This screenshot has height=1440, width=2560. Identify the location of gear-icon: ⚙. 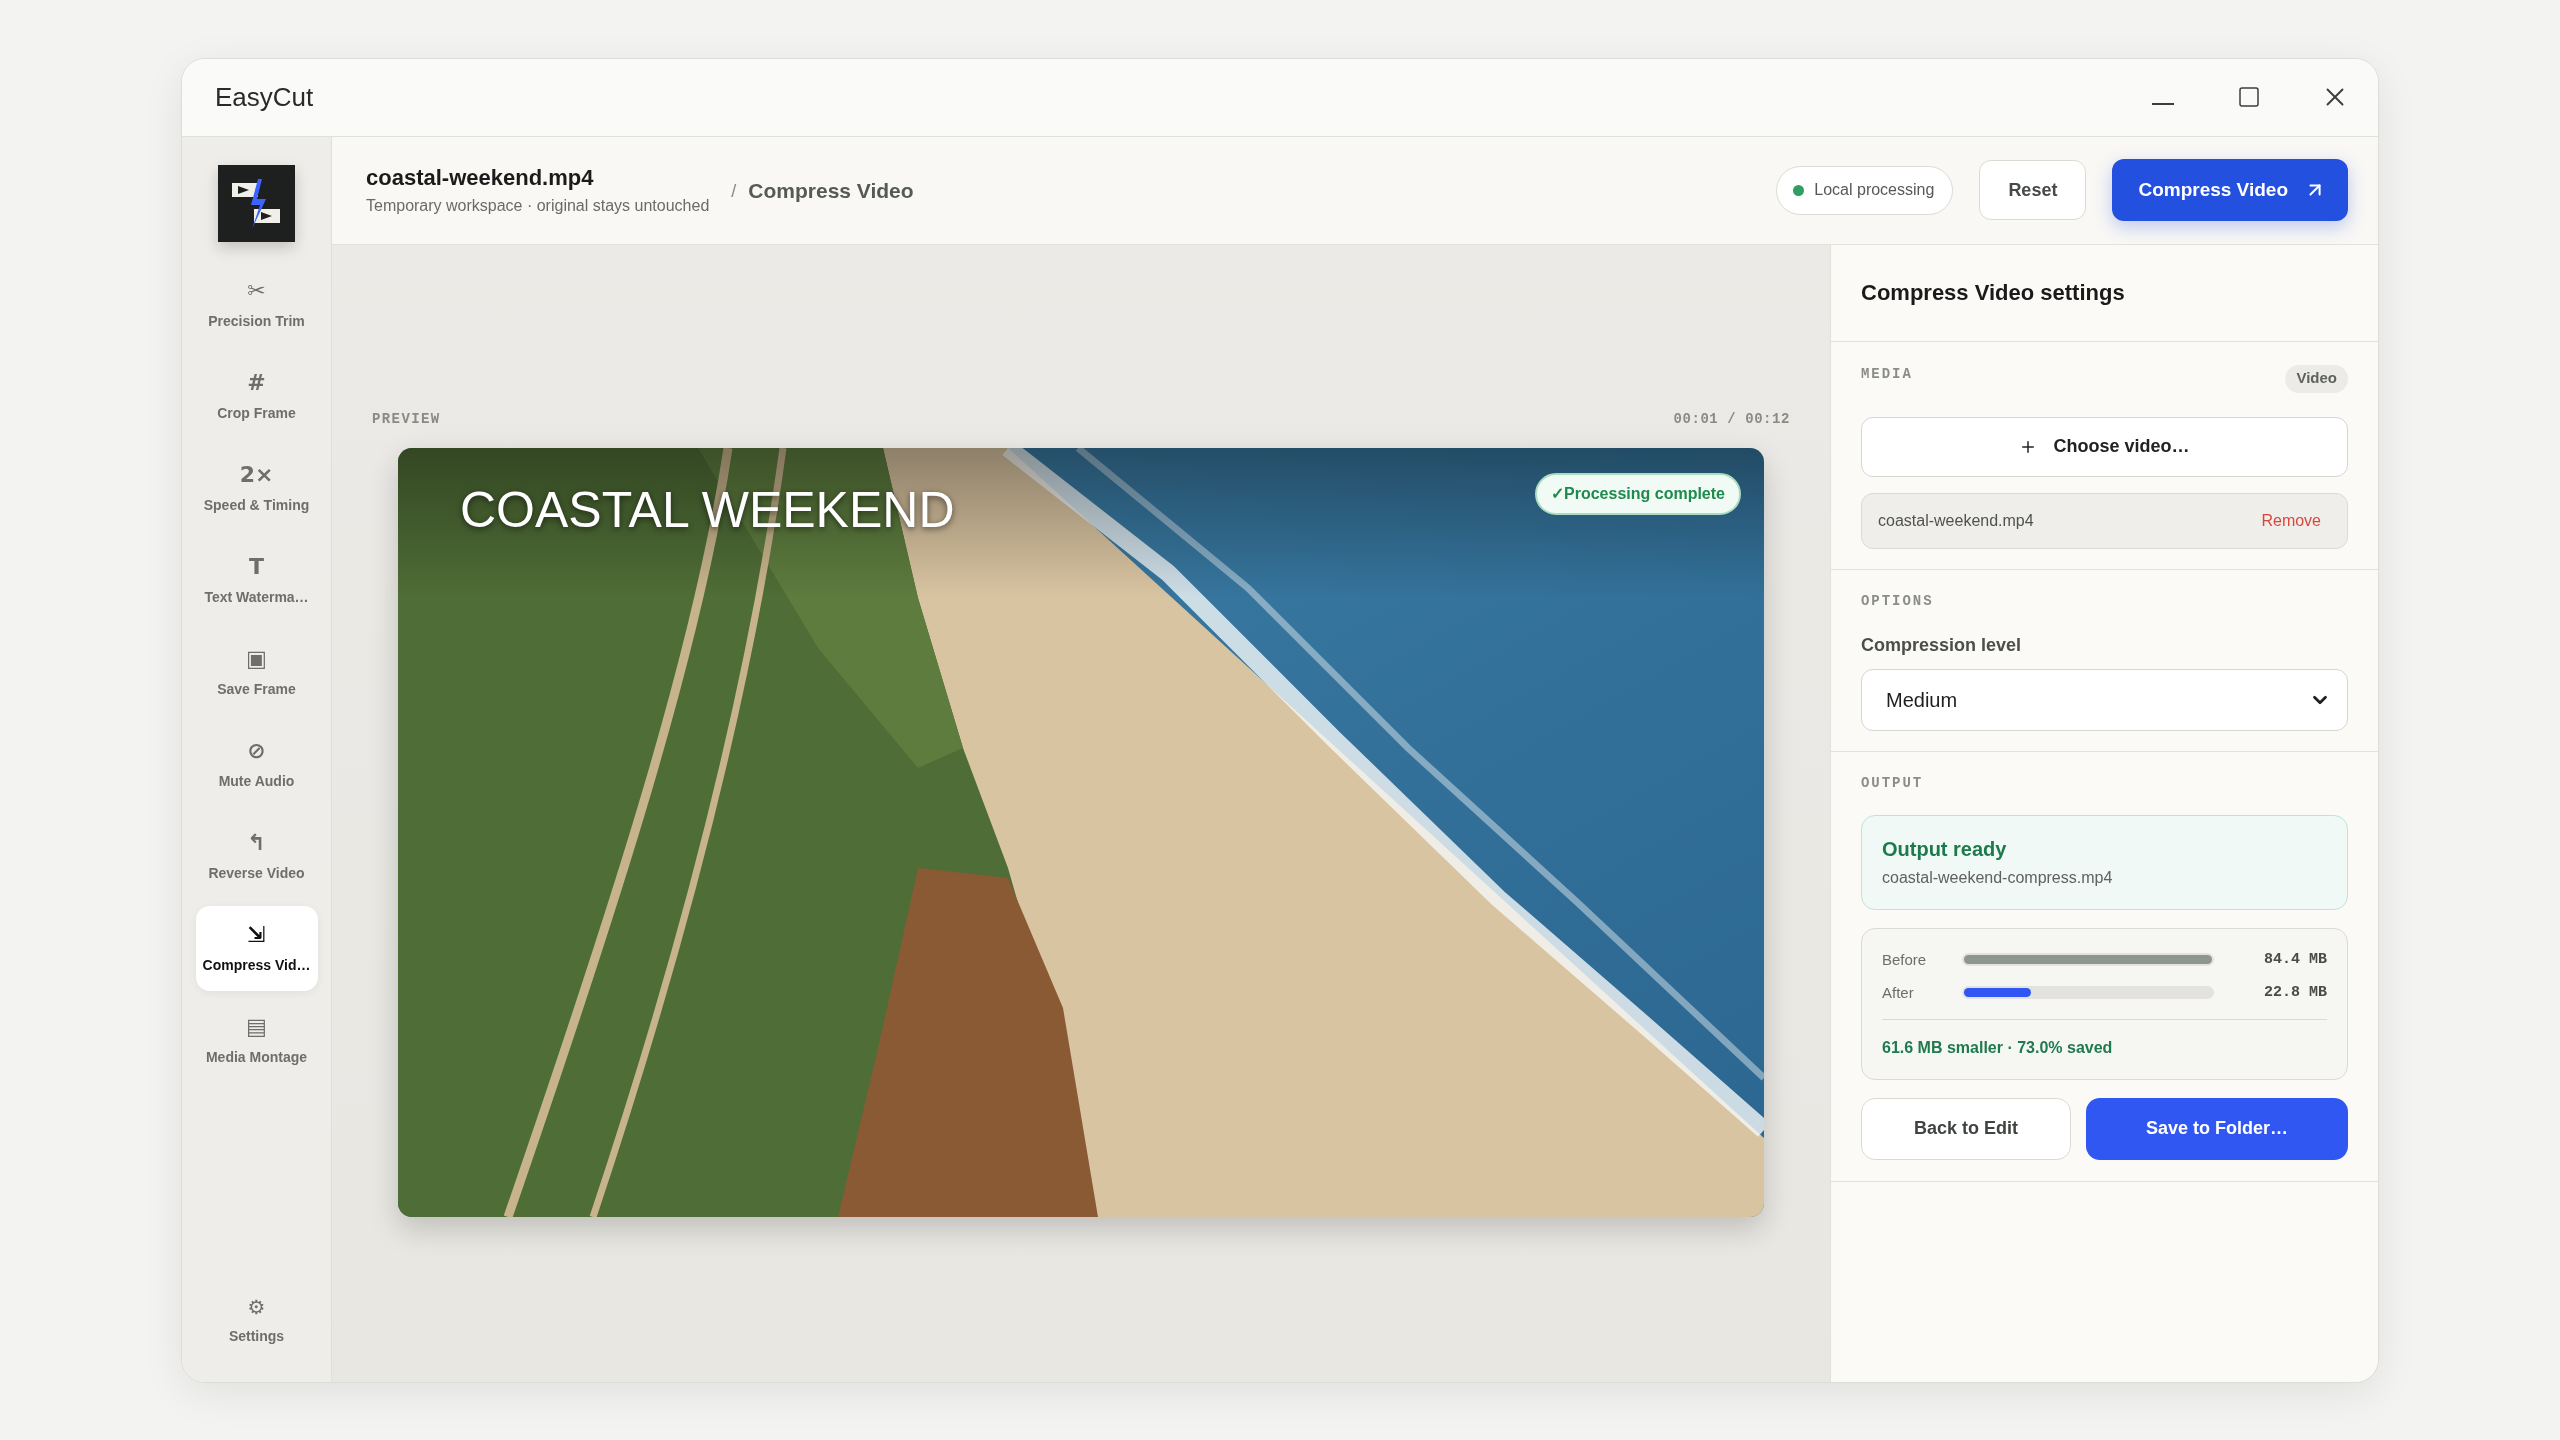
(256, 1306).